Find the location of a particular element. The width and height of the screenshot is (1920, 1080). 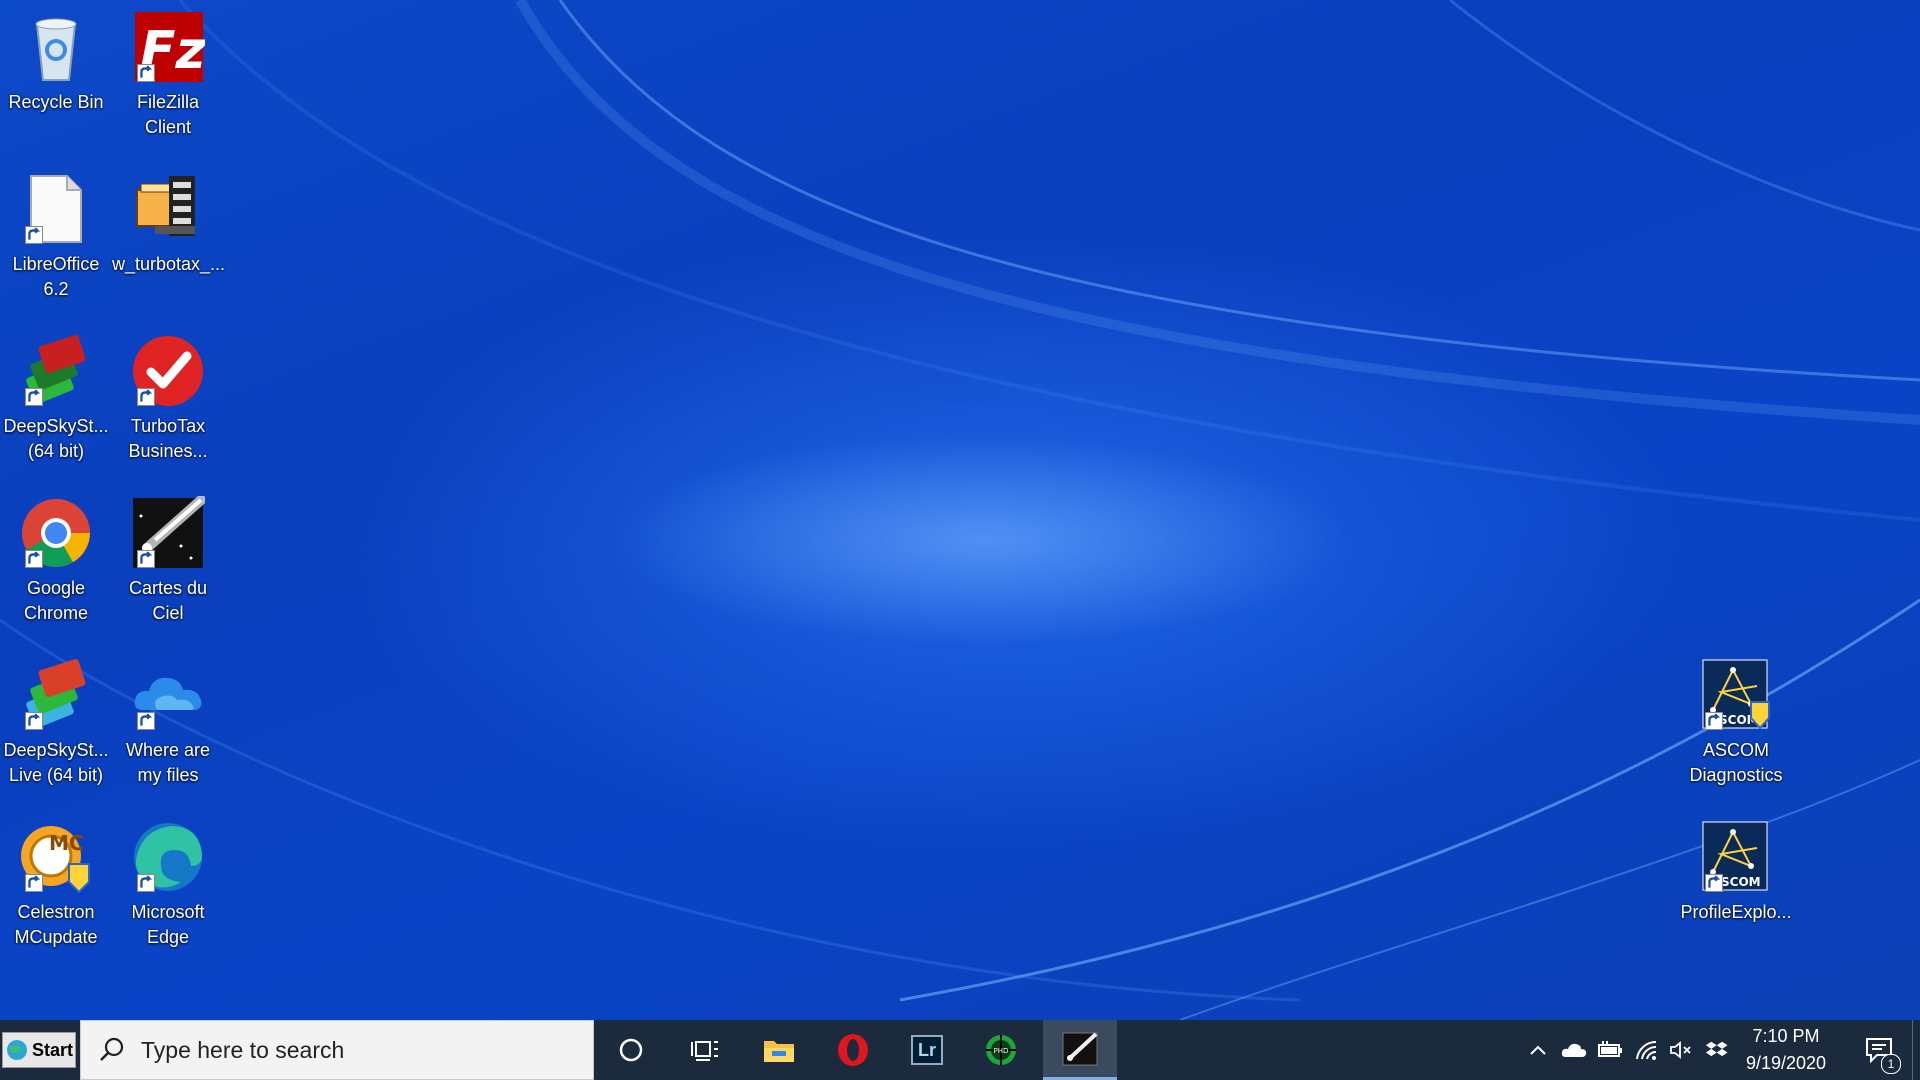

desktop-icon-cartes-du-ciel: Cartes du Ciel is located at coordinates (168, 565).